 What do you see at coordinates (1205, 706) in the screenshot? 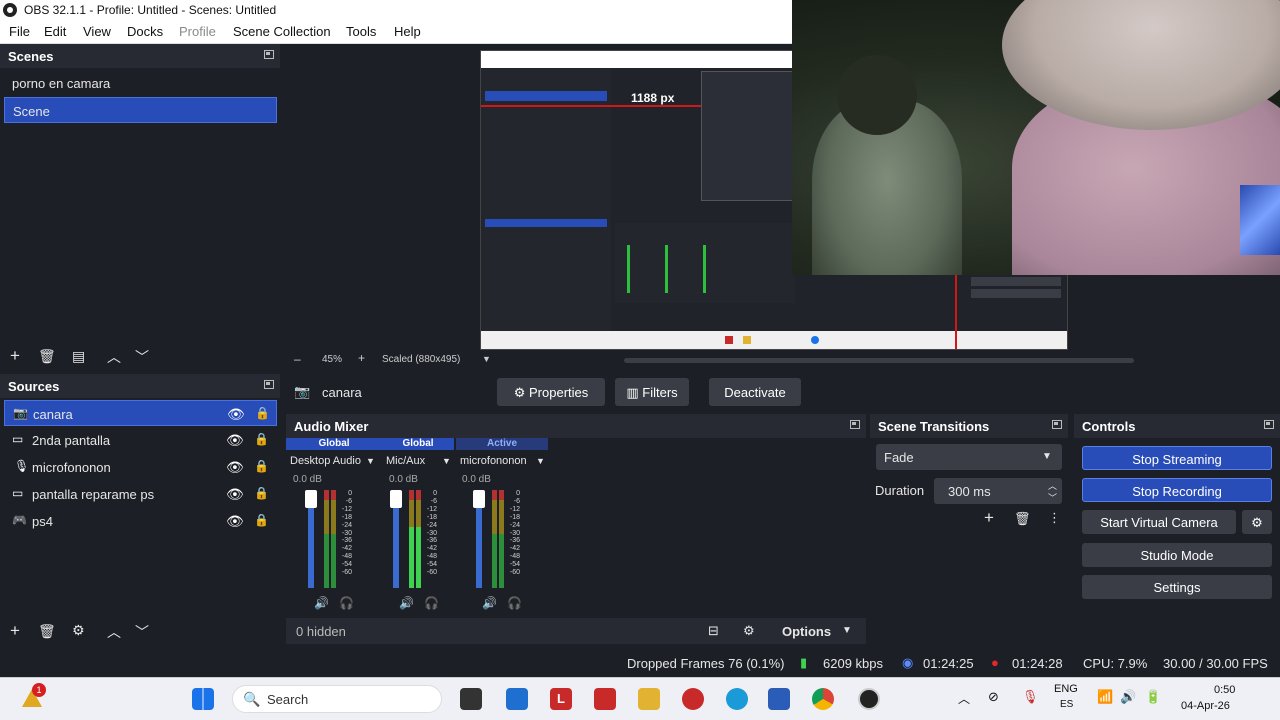
I see `clock-date: 04-Apr-26` at bounding box center [1205, 706].